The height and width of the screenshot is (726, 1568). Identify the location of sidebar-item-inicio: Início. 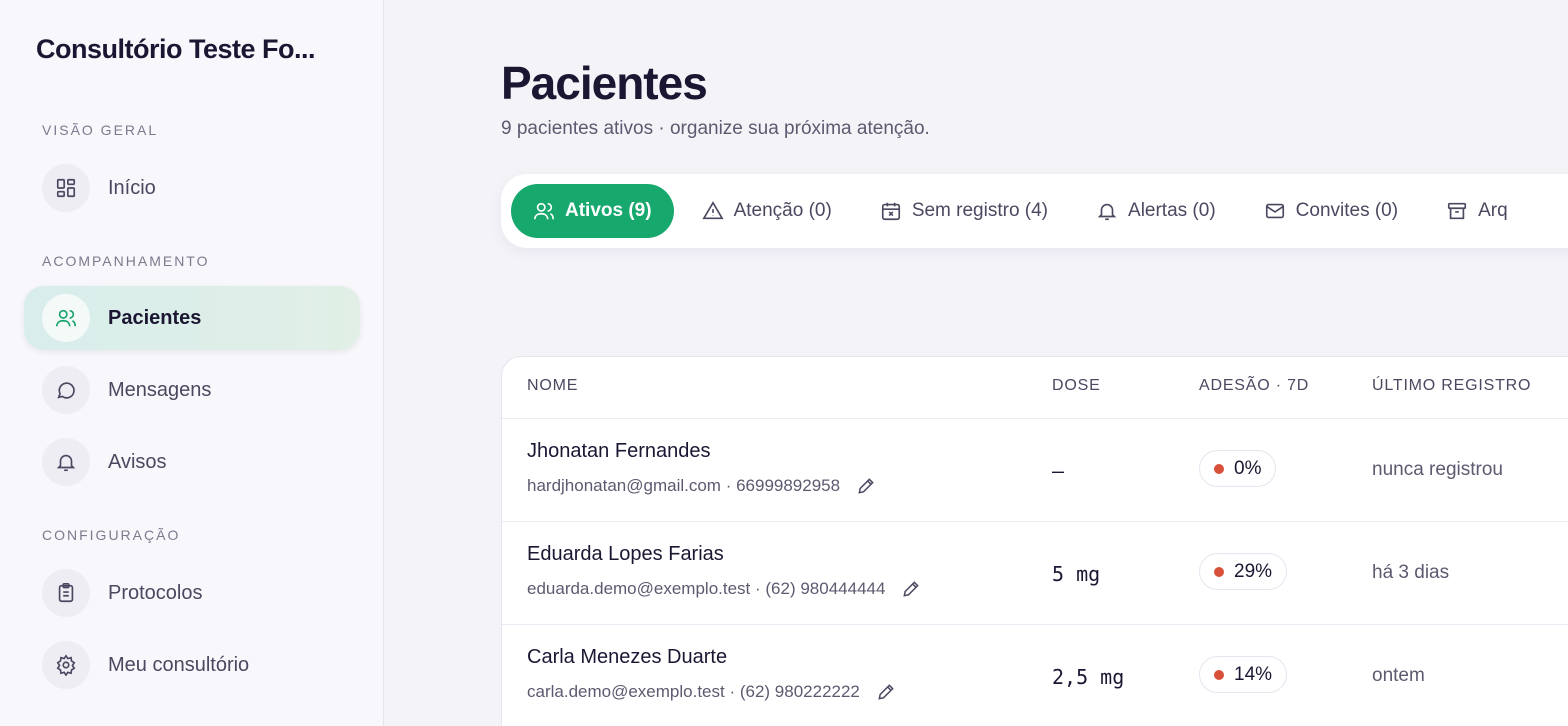
(192, 188).